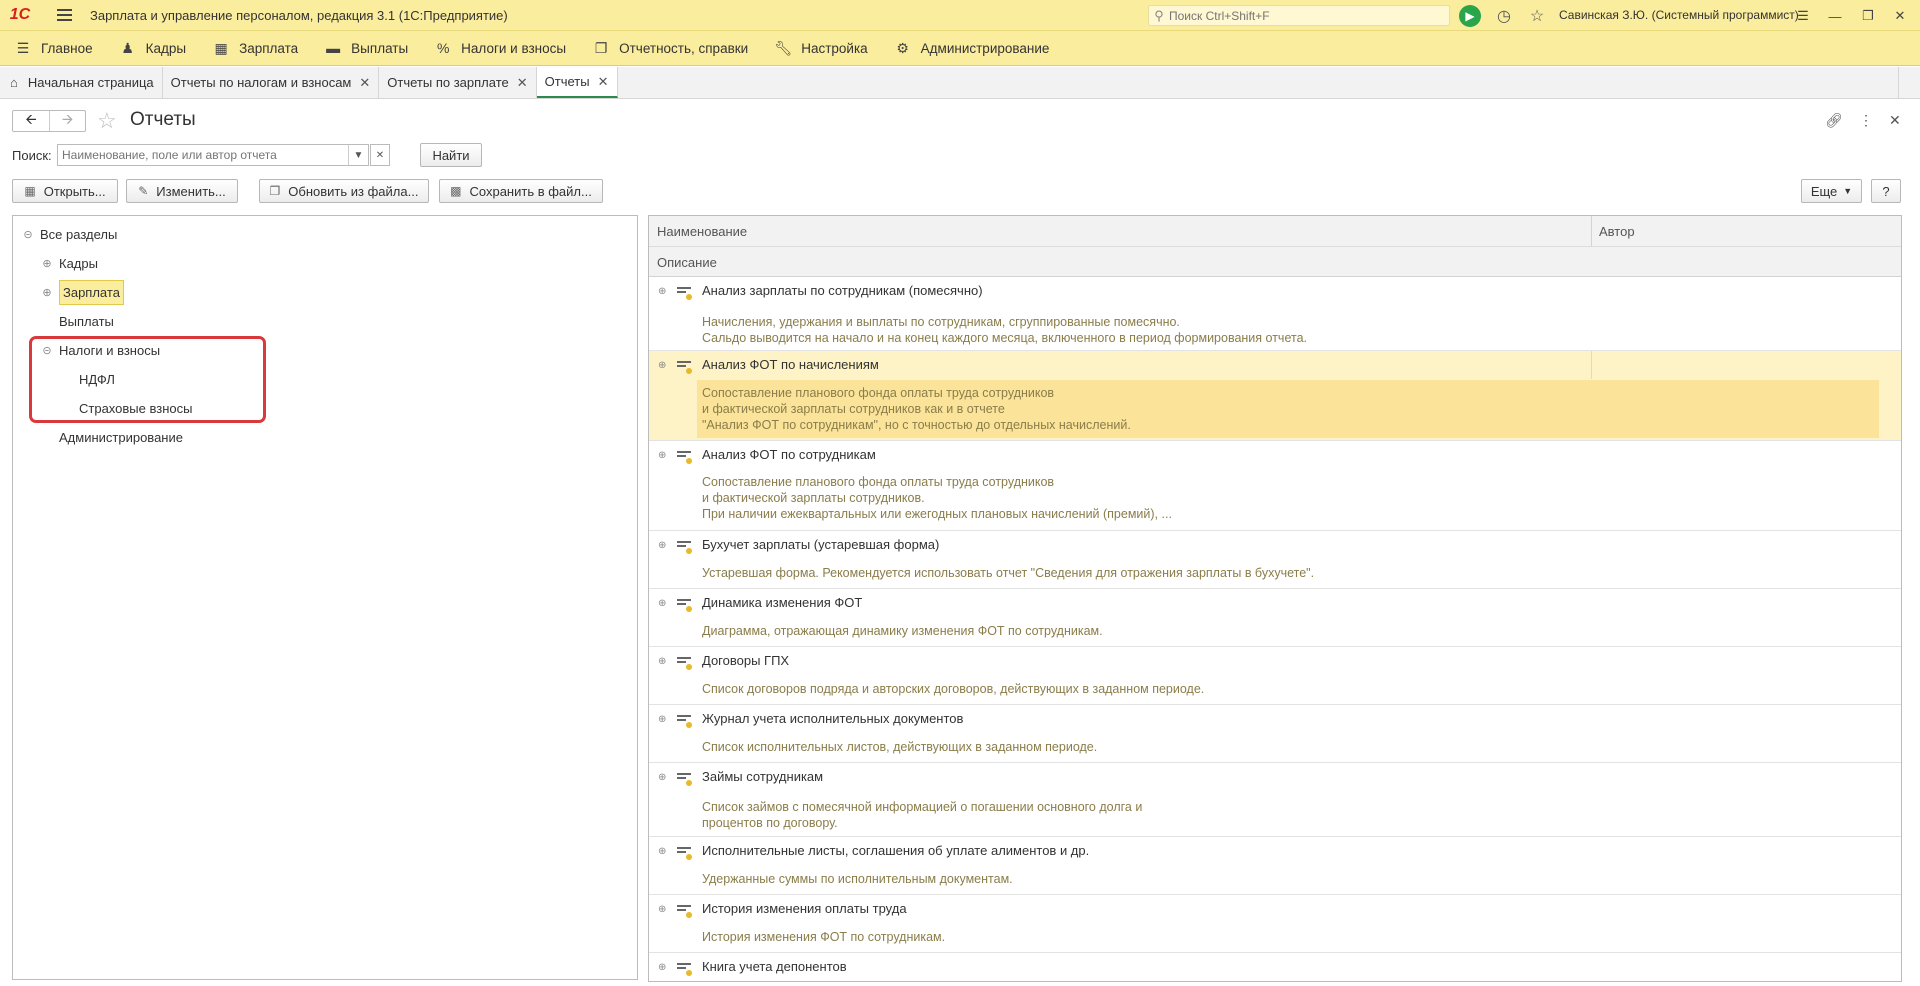 This screenshot has width=1920, height=986. Describe the element at coordinates (30, 191) in the screenshot. I see `report-icon: ▦` at that location.